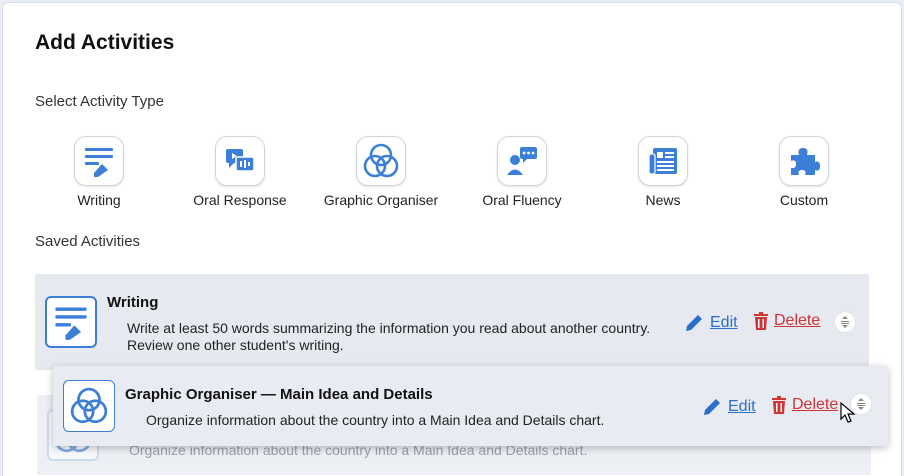 The height and width of the screenshot is (476, 904). I want to click on activity-type-label: Writing, so click(99, 200).